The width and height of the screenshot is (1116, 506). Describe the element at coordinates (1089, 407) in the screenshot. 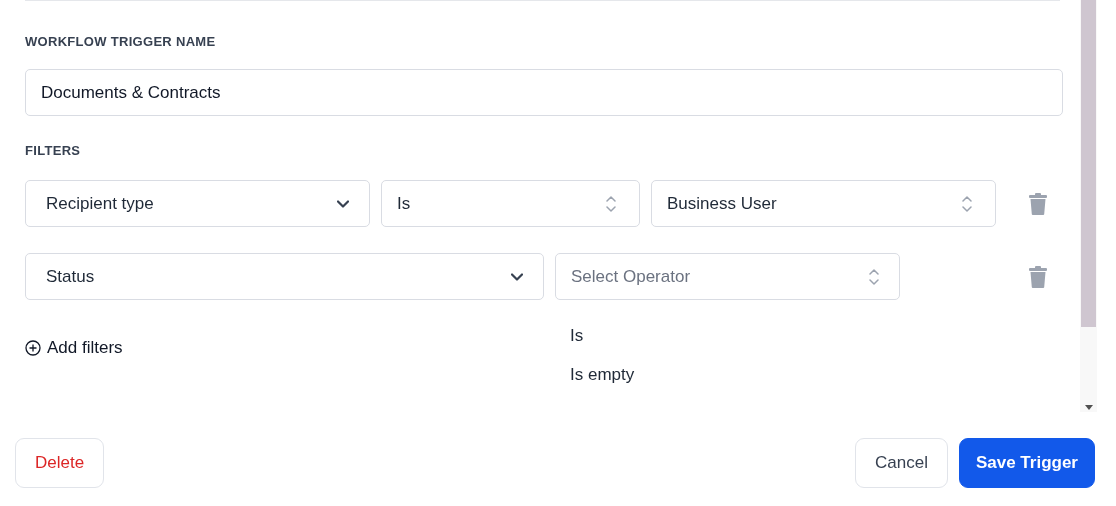

I see `caret-down-icon` at that location.